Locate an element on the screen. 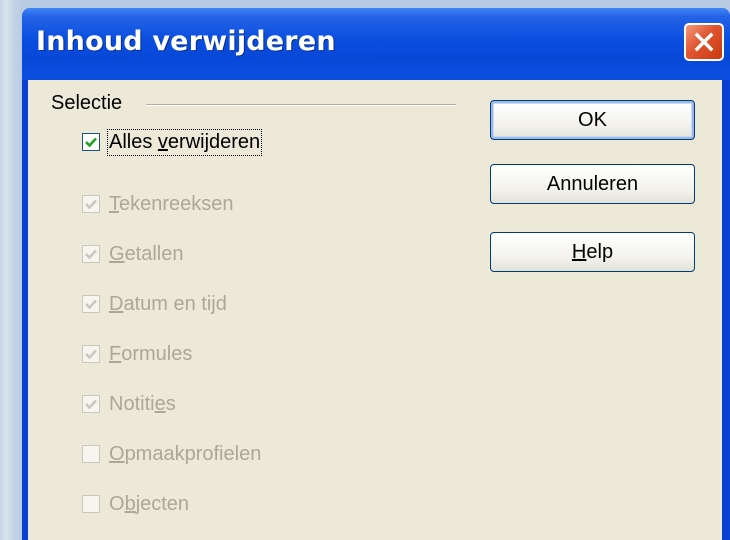 The image size is (730, 540). checkbox-row-4: Datum en tijd is located at coordinates (154, 304).